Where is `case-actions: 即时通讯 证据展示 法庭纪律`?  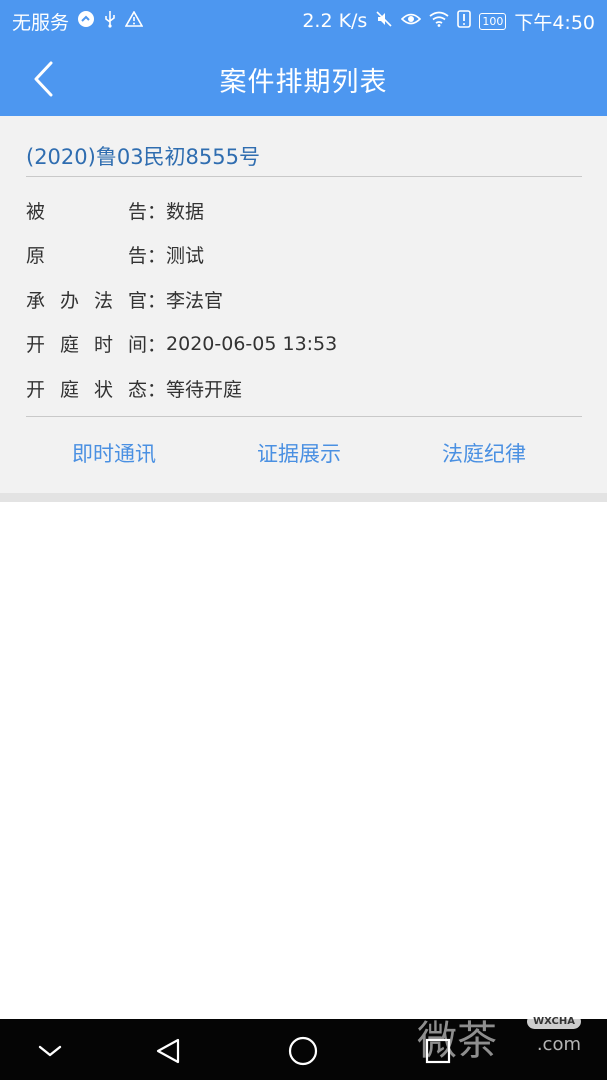
case-actions: 即时通讯 证据展示 法庭纪律 is located at coordinates (303, 458).